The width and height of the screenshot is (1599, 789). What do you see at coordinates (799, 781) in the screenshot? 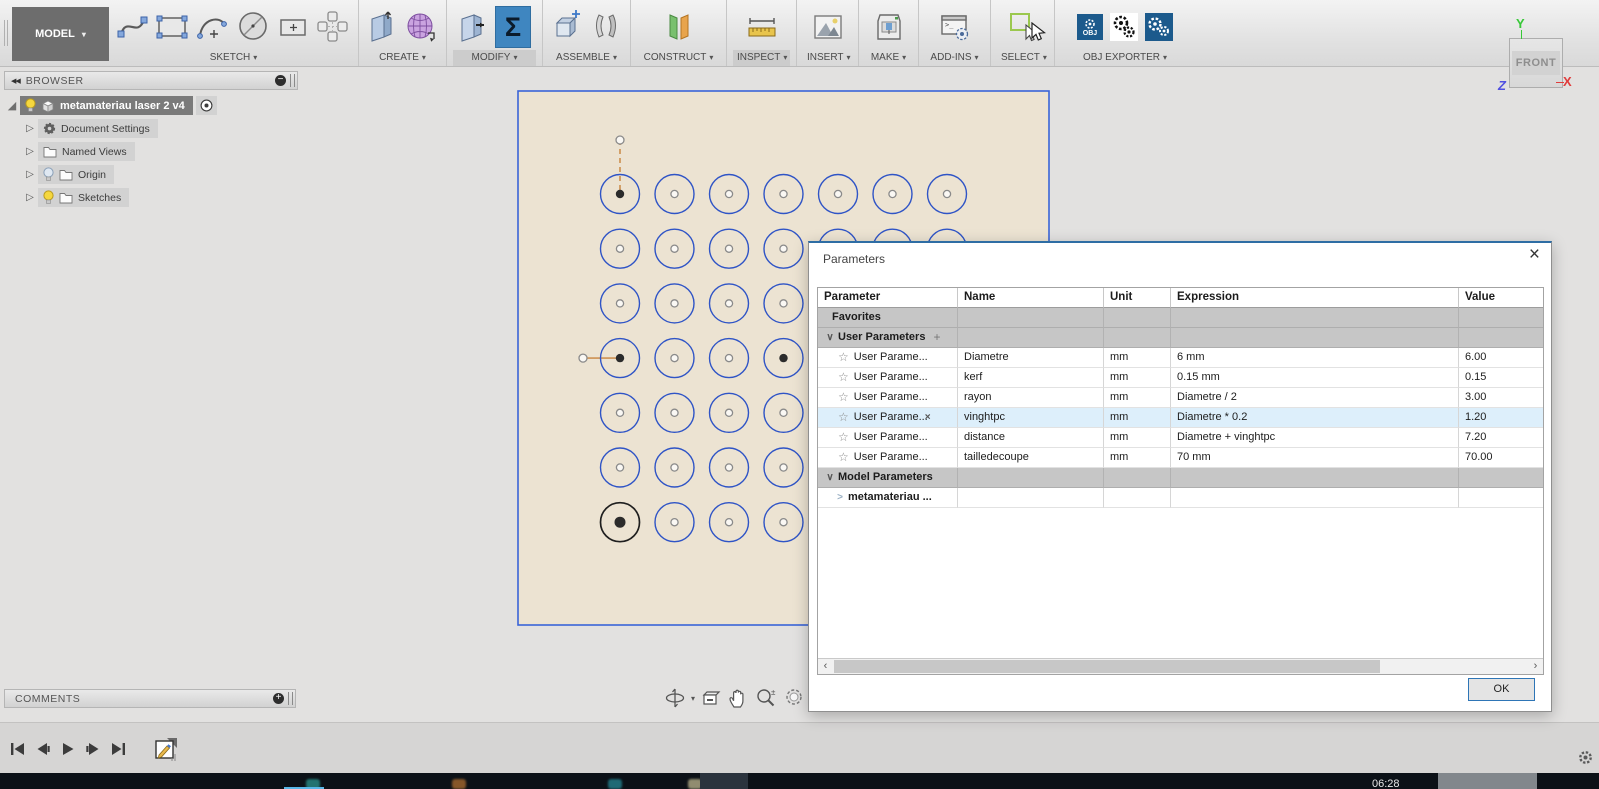
I see `windows-taskbar: 06:28` at bounding box center [799, 781].